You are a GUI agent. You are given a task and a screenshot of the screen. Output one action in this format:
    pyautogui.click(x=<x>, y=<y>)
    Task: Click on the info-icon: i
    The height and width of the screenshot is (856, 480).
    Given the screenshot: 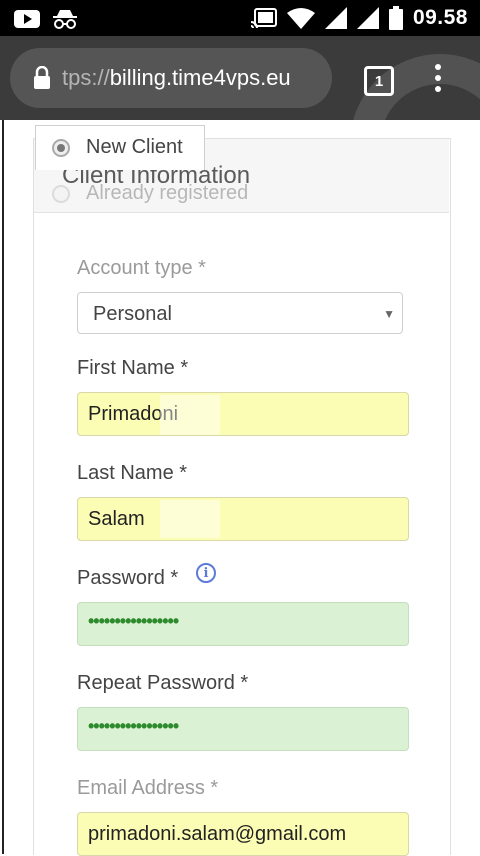 What is the action you would take?
    pyautogui.click(x=206, y=573)
    